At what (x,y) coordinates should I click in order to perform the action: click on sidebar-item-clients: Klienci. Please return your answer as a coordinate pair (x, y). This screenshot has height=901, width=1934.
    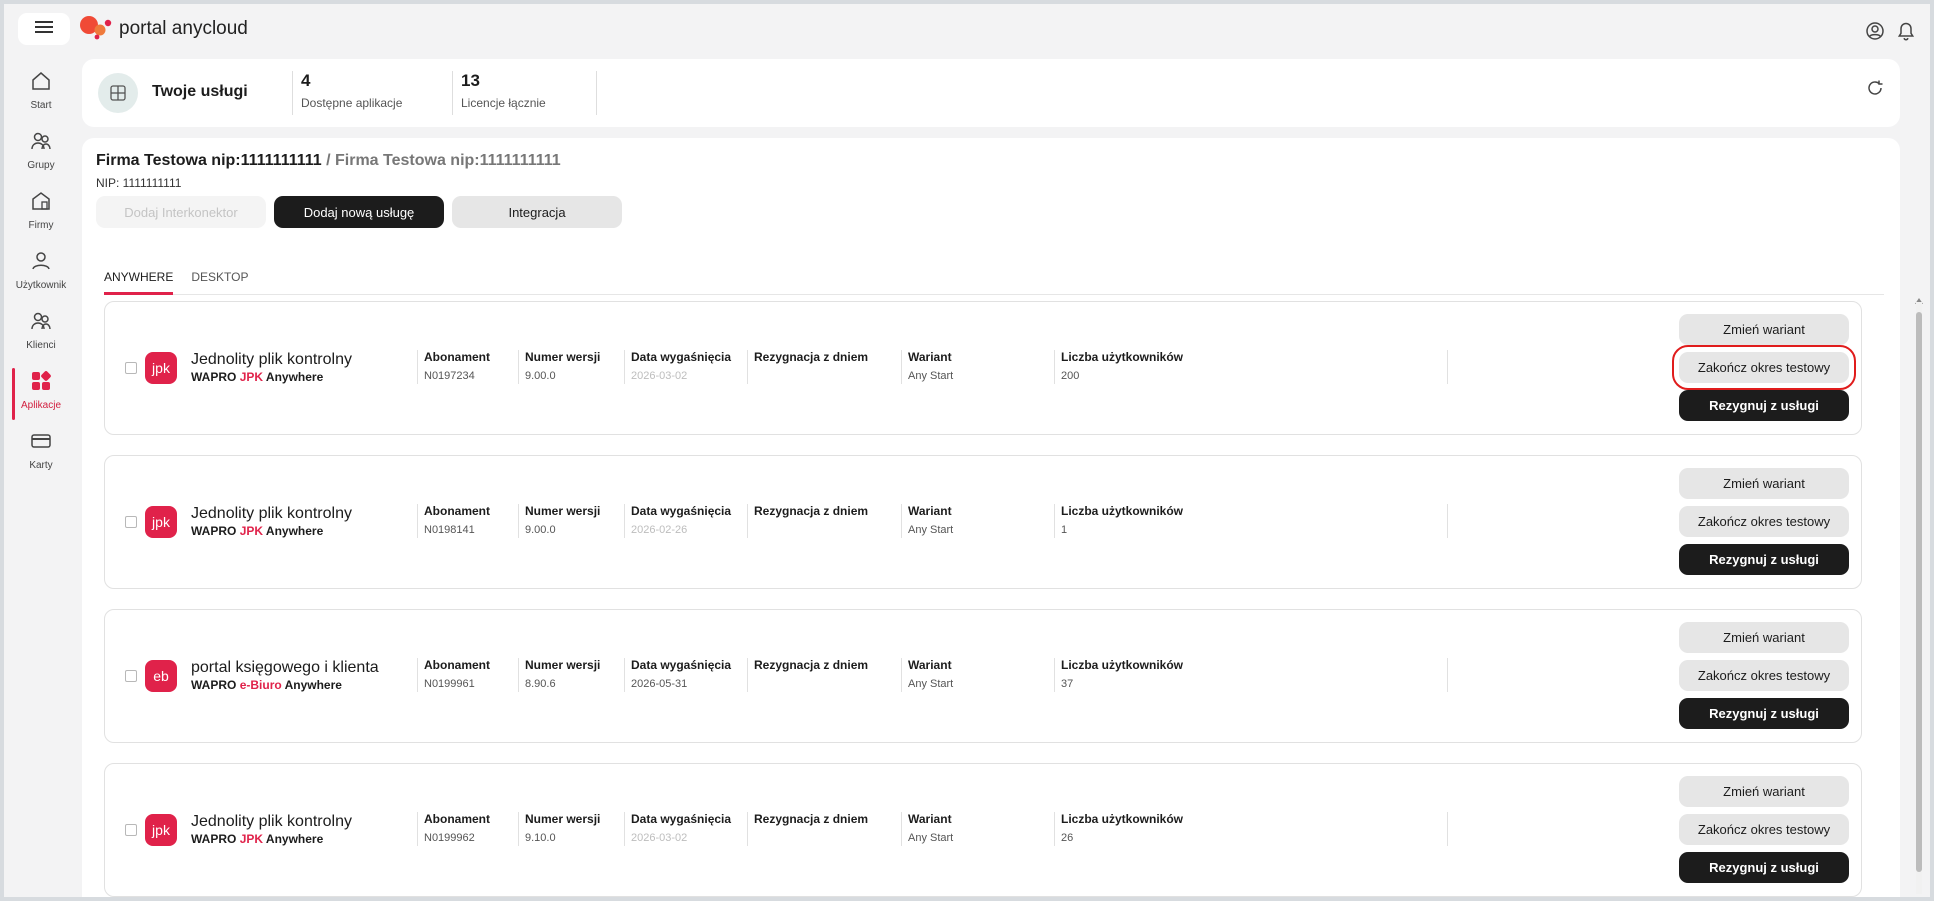
    Looking at the image, I should click on (41, 334).